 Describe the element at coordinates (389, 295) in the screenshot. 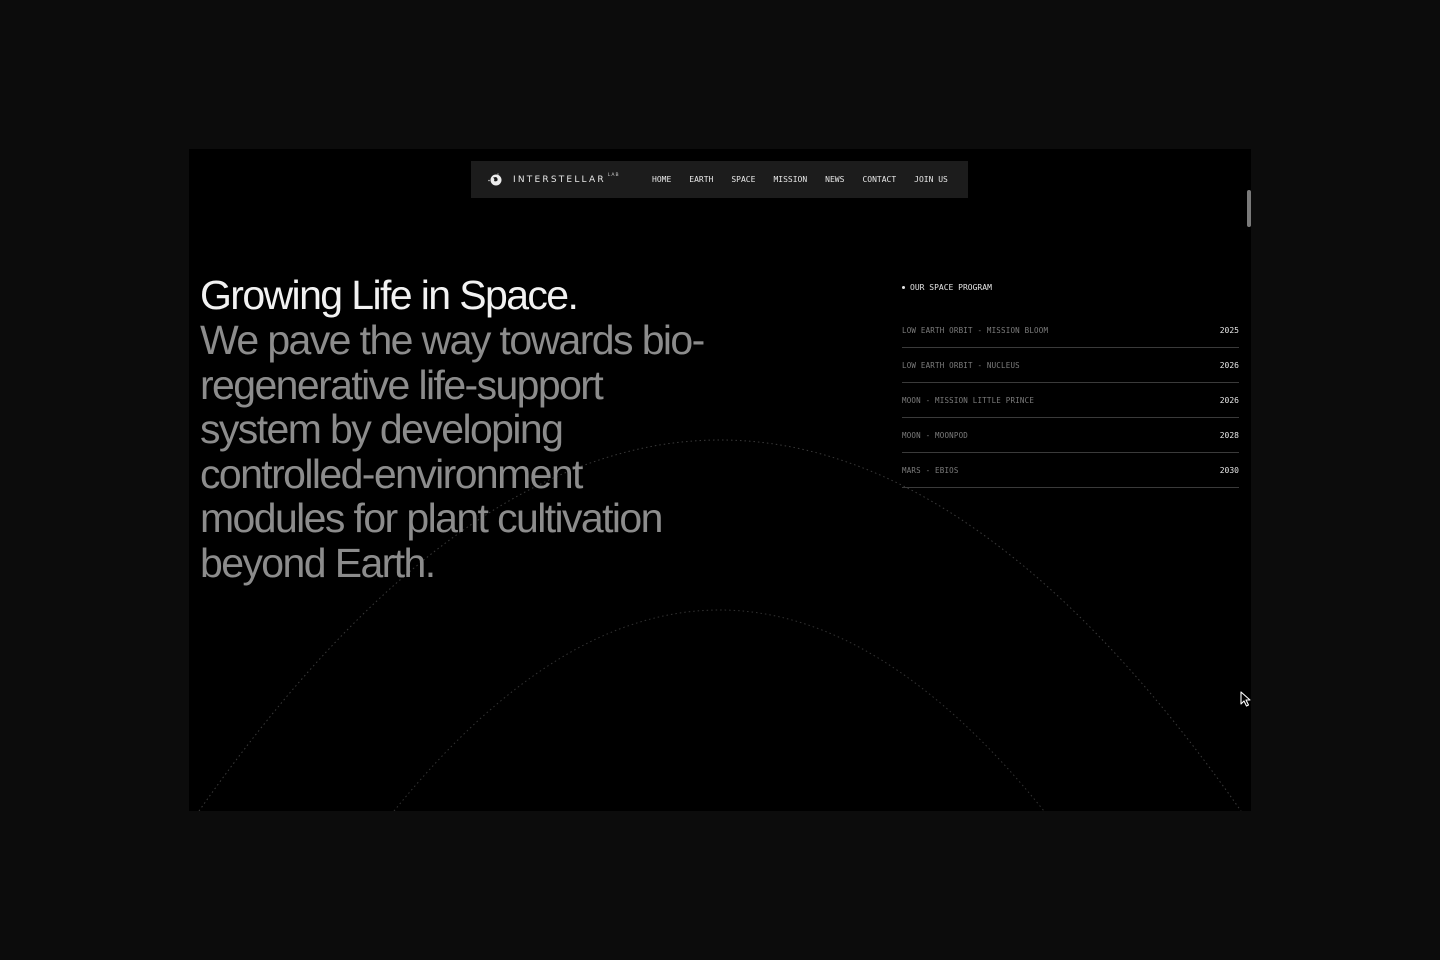

I see `hero-title: Growing Life in Space.` at that location.